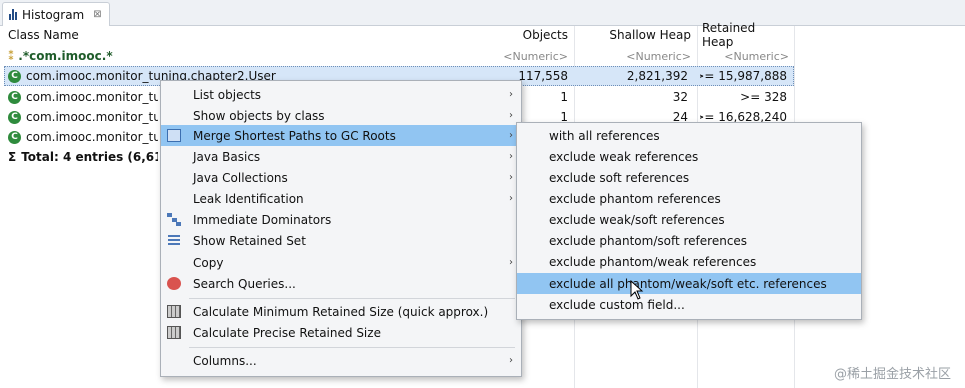 This screenshot has width=965, height=388. What do you see at coordinates (745, 35) in the screenshot?
I see `column-header-retained-heap: Retained Heap` at bounding box center [745, 35].